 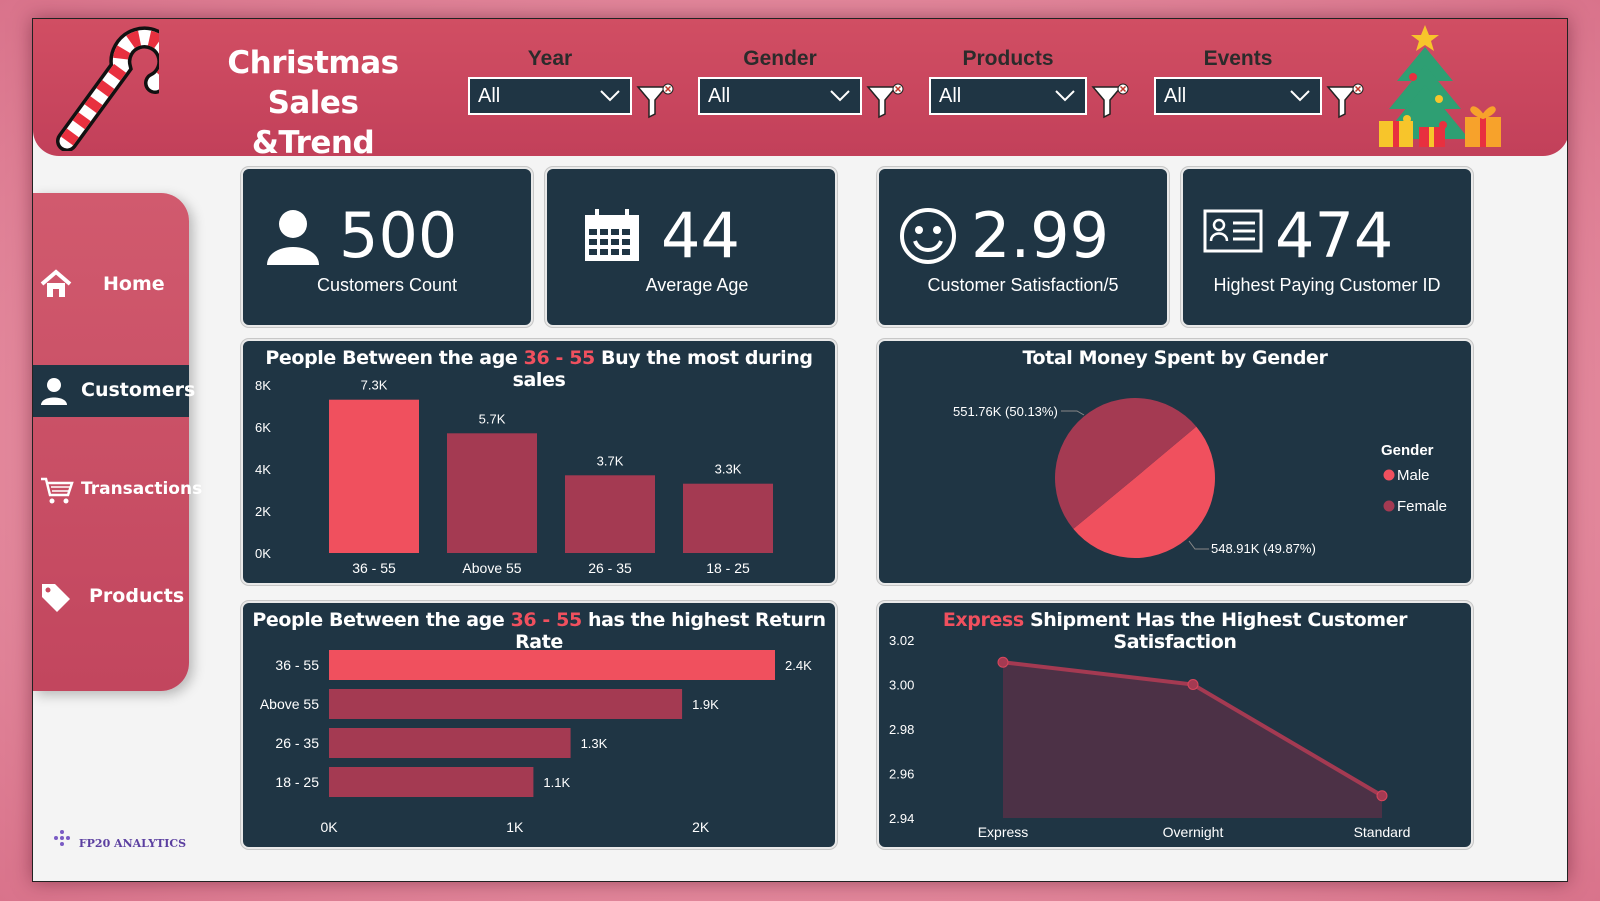 I want to click on gender-dropdown-value: All, so click(x=719, y=96).